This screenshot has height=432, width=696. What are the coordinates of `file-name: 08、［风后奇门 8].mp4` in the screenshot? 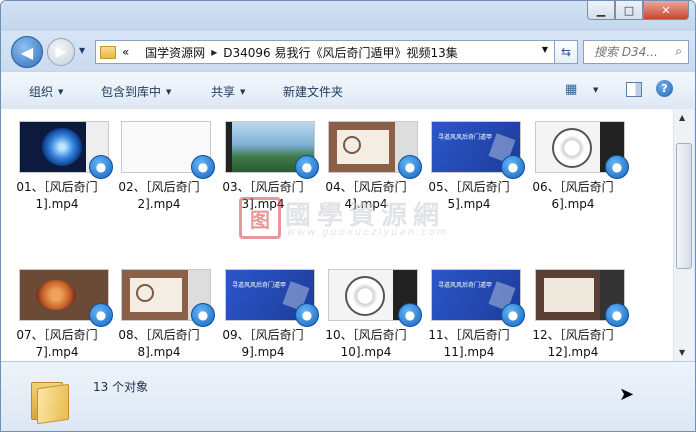 It's located at (159, 344).